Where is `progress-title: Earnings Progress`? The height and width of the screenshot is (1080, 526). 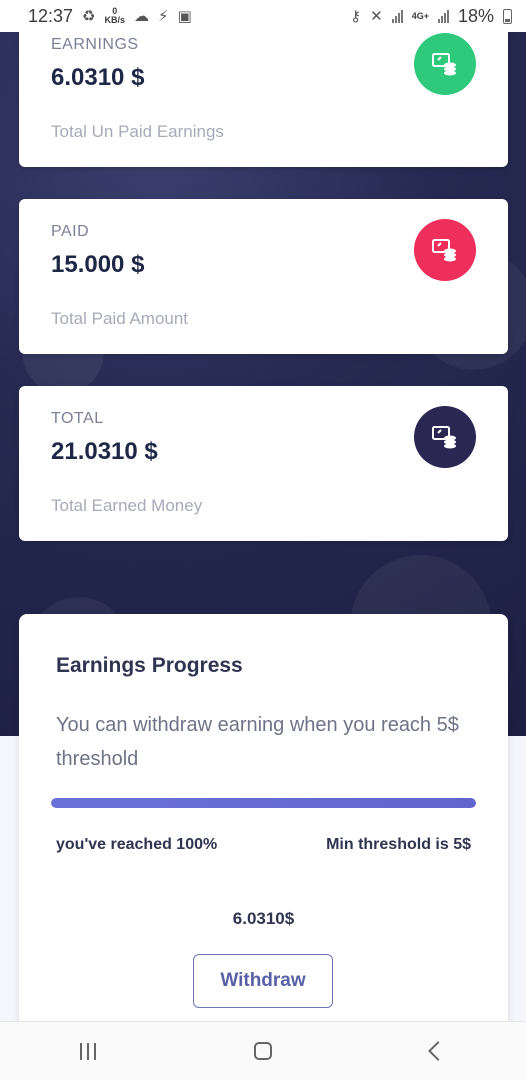 progress-title: Earnings Progress is located at coordinates (149, 665).